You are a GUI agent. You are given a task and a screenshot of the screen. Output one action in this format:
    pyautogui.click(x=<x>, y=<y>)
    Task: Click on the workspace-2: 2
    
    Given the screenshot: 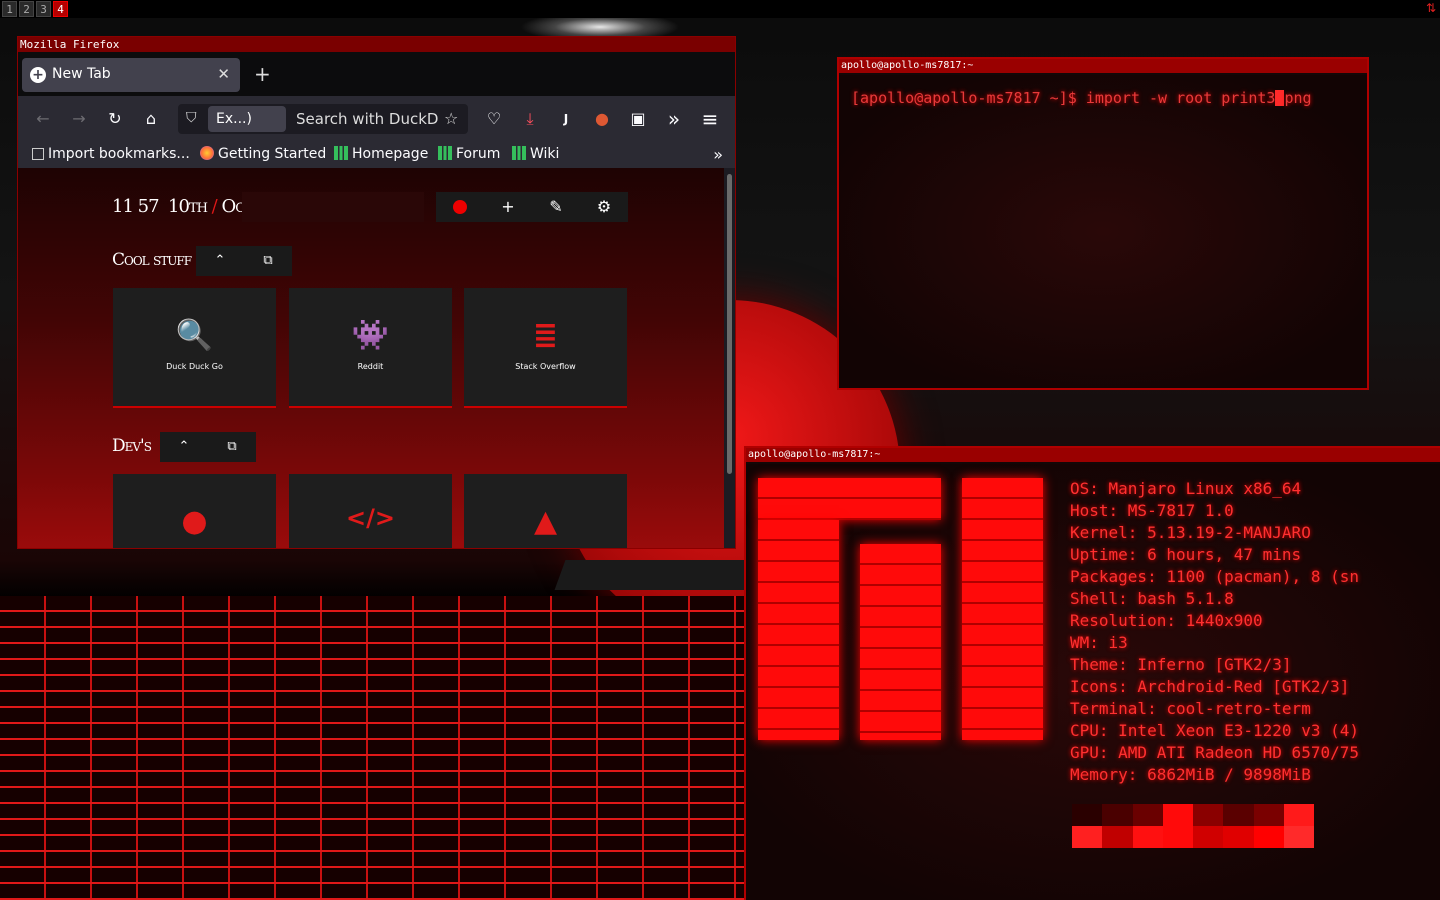 What is the action you would take?
    pyautogui.click(x=26, y=9)
    